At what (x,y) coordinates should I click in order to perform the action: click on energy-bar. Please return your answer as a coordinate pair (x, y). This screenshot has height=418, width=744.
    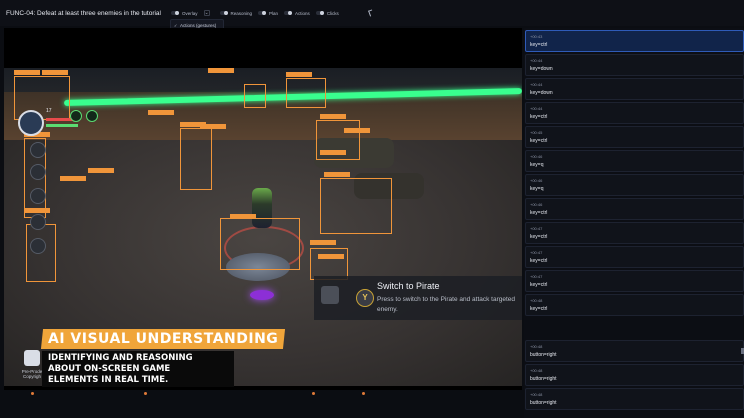
    Looking at the image, I should click on (62, 125).